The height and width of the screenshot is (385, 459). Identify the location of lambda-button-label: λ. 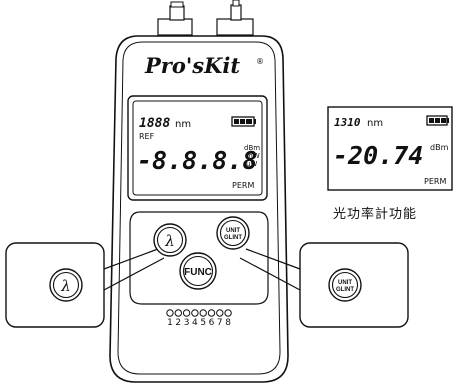
(169, 241).